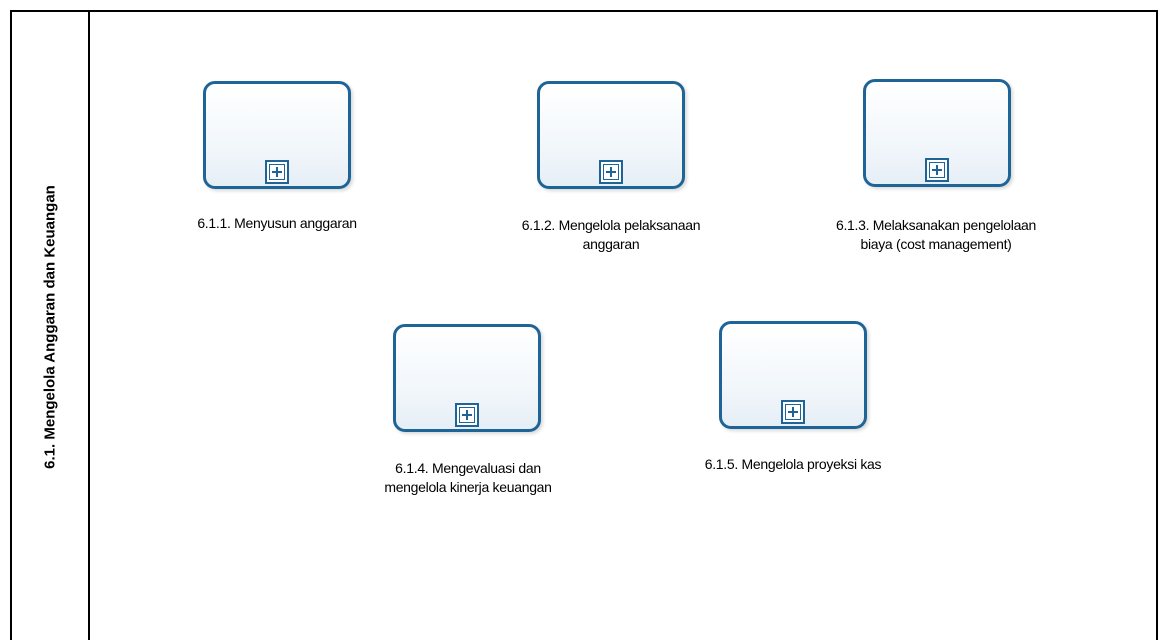  I want to click on task-6-1-2-label: 6.1.2. Mengelola pelaksanaan anggaran, so click(611, 235).